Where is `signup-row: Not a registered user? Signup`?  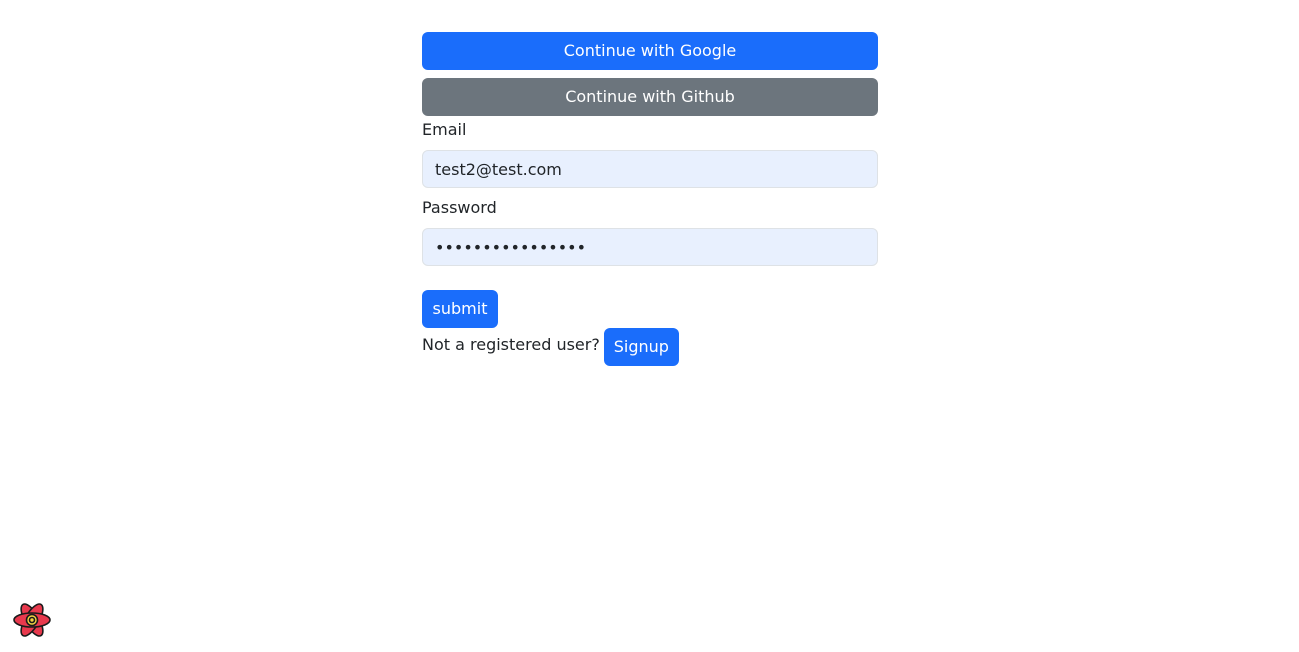 signup-row: Not a registered user? Signup is located at coordinates (650, 347).